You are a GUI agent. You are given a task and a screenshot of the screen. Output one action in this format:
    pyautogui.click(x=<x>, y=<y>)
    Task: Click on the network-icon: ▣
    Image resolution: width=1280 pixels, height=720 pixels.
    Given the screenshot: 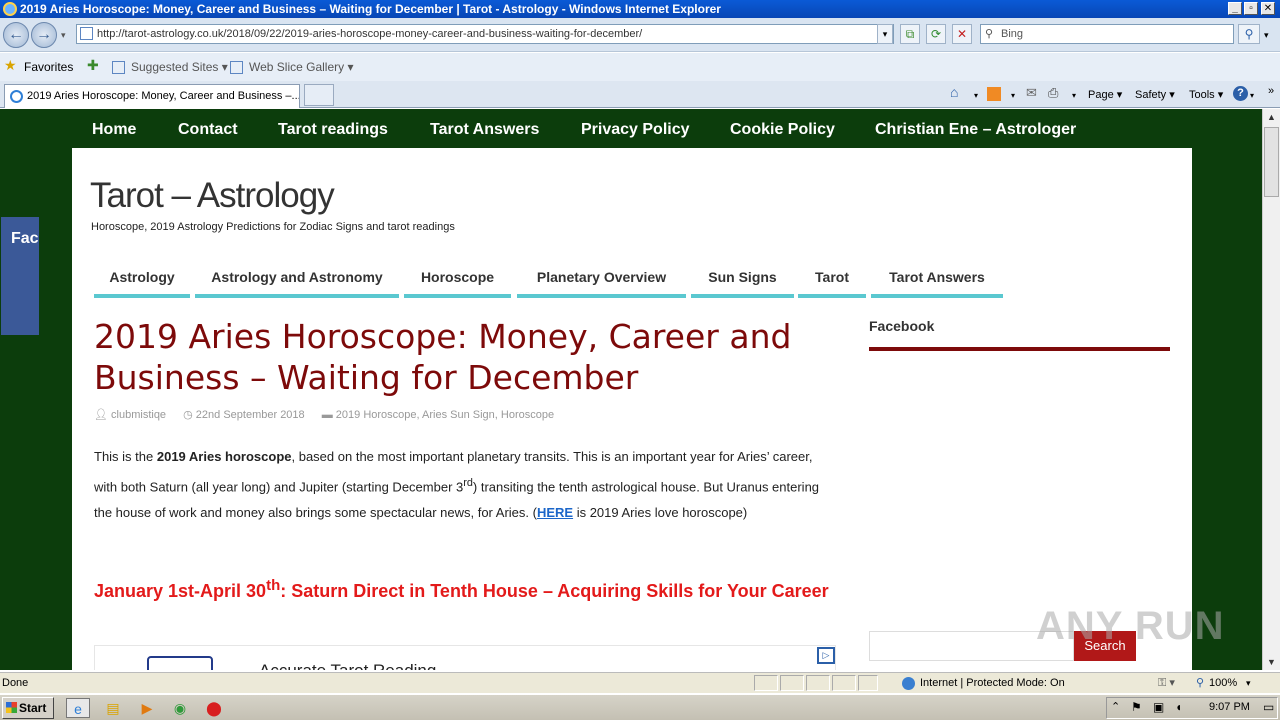 What is the action you would take?
    pyautogui.click(x=1158, y=707)
    